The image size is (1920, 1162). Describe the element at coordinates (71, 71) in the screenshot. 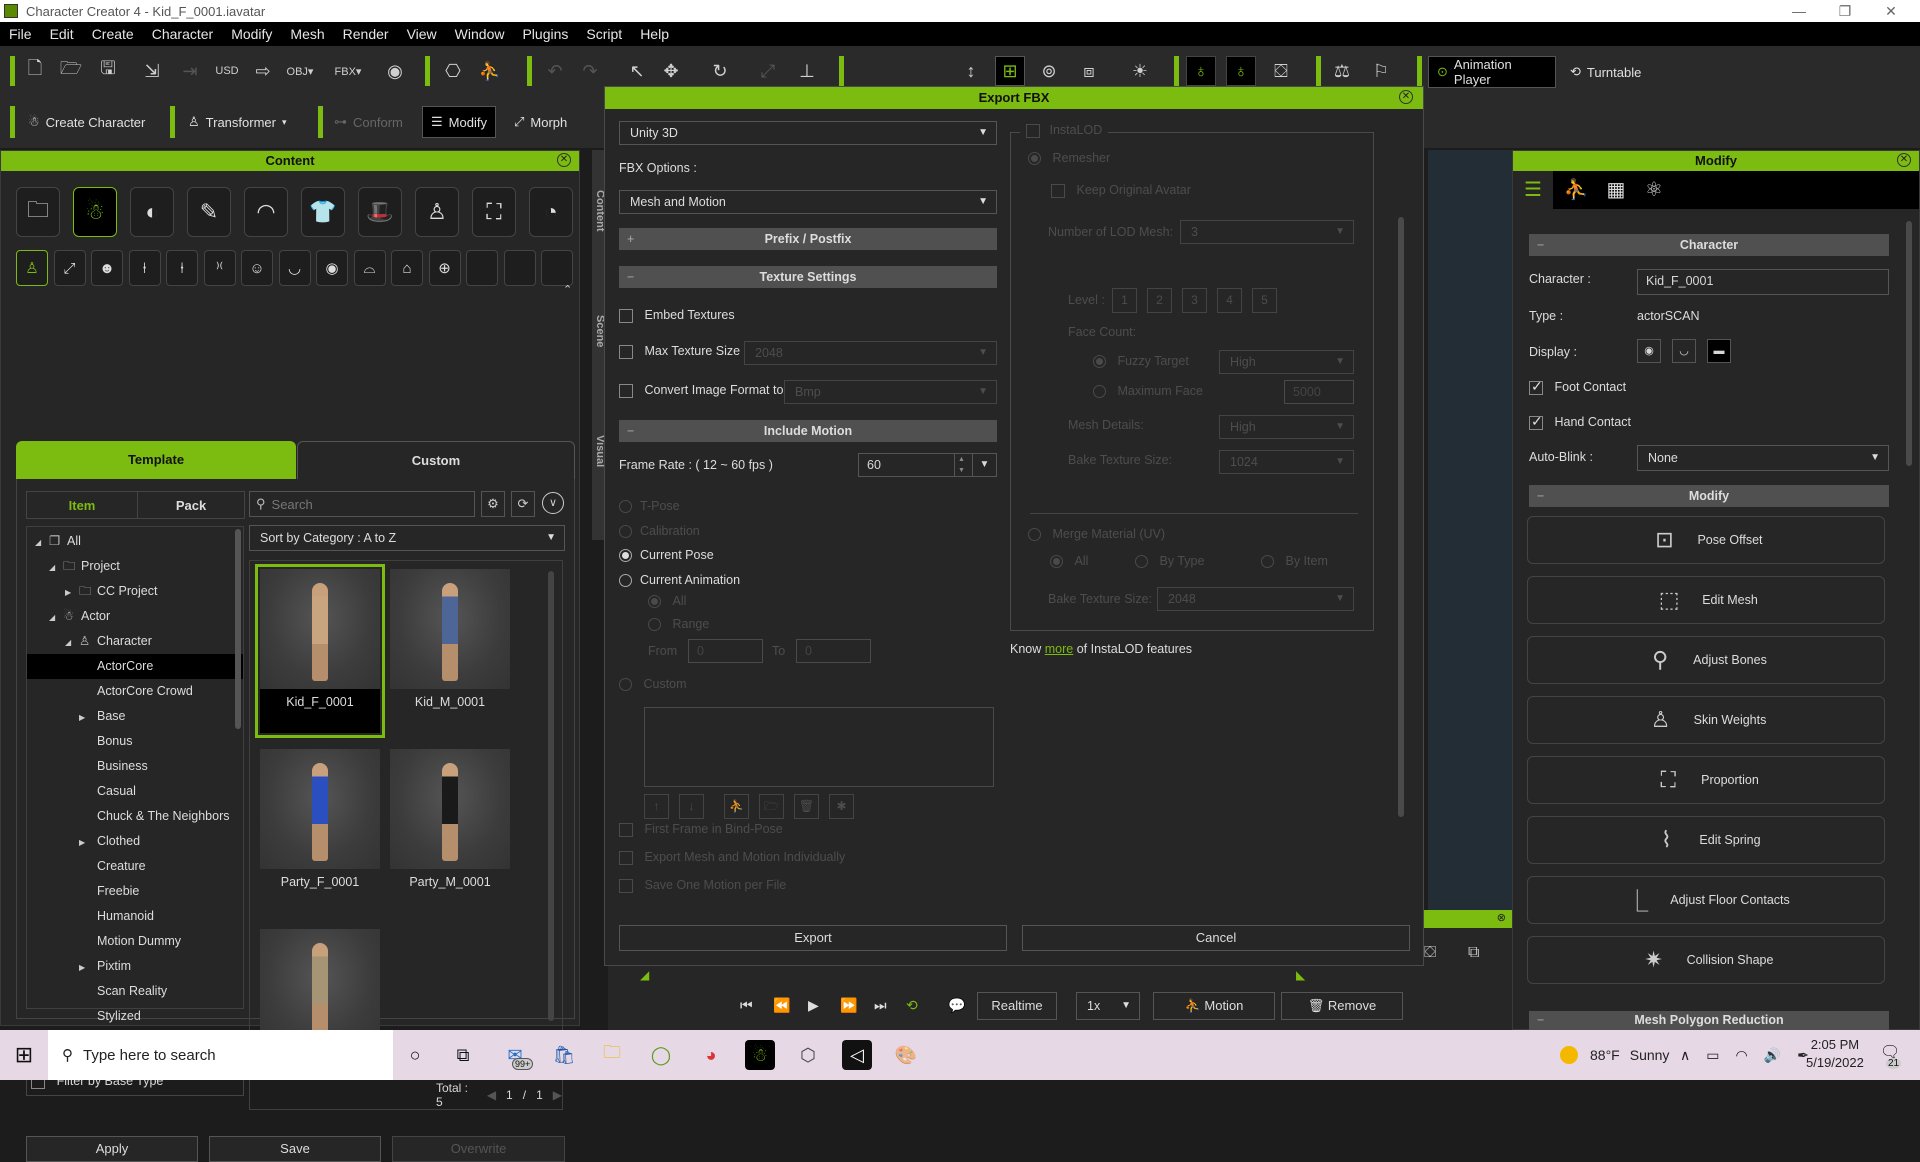

I see `open-folder-icon: 🗁` at that location.